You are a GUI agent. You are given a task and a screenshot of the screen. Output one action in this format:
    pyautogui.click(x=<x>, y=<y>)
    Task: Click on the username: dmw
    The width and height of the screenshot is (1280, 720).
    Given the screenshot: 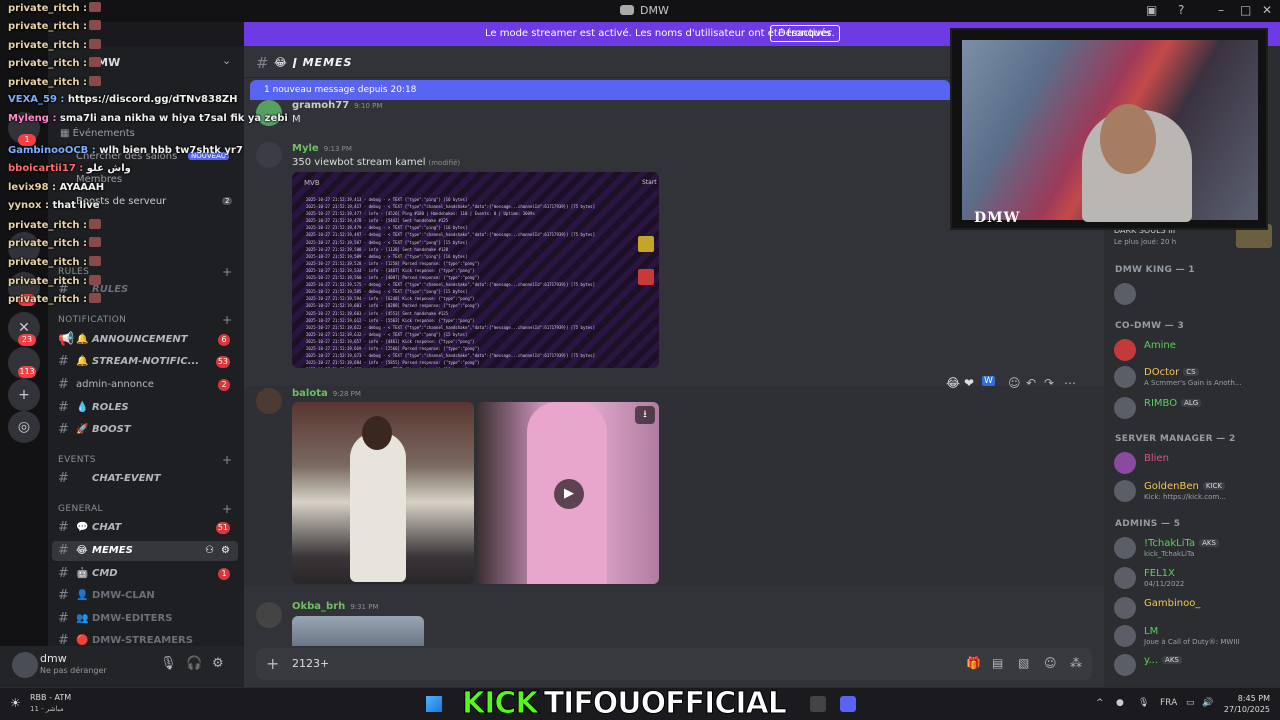 What is the action you would take?
    pyautogui.click(x=53, y=658)
    